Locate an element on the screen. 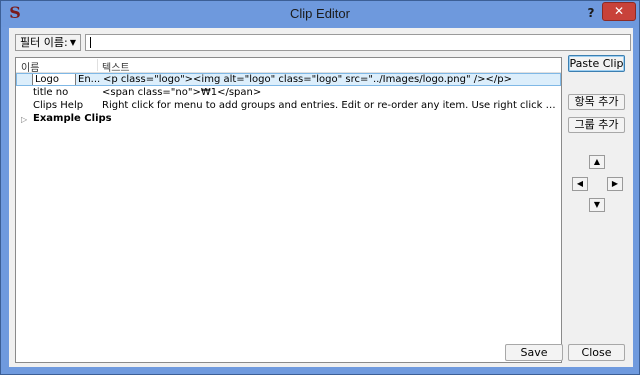 This screenshot has width=640, height=375. window-title: Clip Editor is located at coordinates (320, 13).